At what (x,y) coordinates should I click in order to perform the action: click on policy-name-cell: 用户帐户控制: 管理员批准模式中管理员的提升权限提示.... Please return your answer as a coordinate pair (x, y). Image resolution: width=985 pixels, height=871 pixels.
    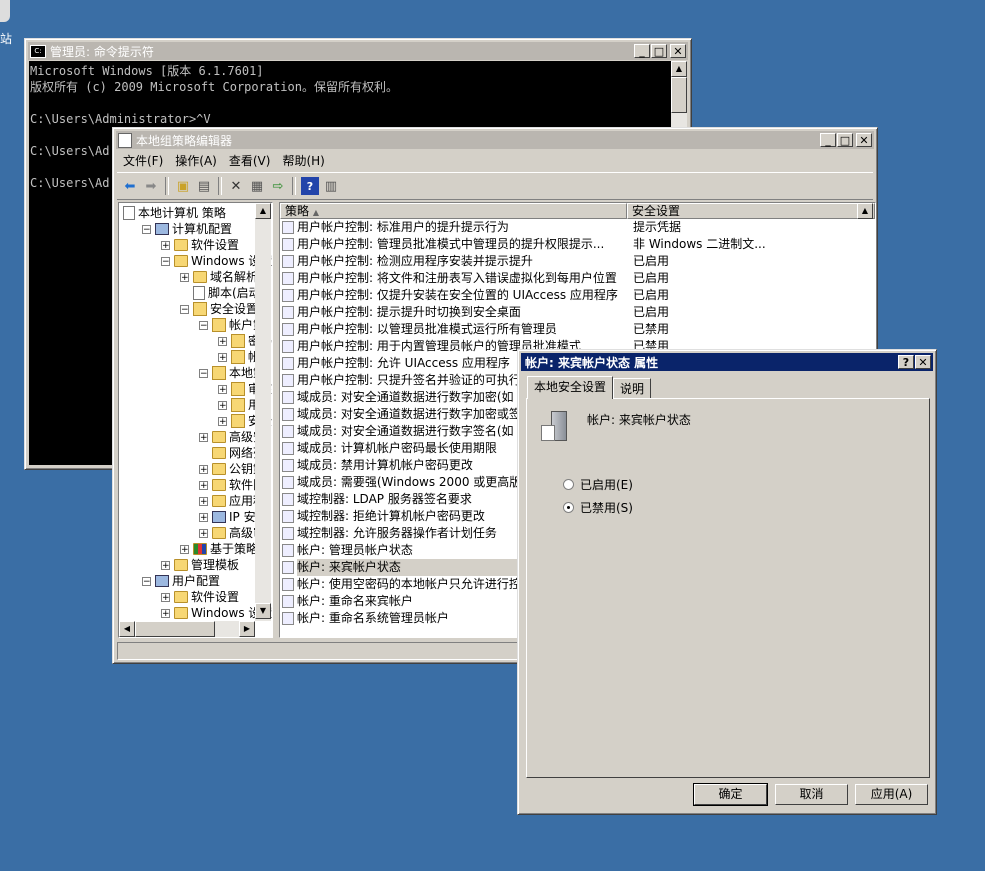
    Looking at the image, I should click on (451, 244).